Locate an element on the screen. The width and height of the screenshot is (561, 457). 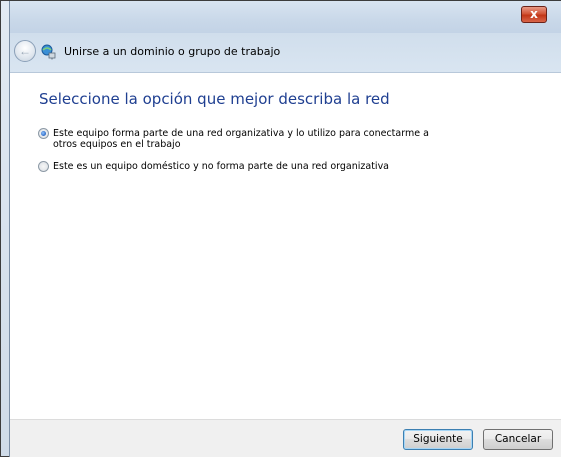
close-button: x is located at coordinates (534, 14).